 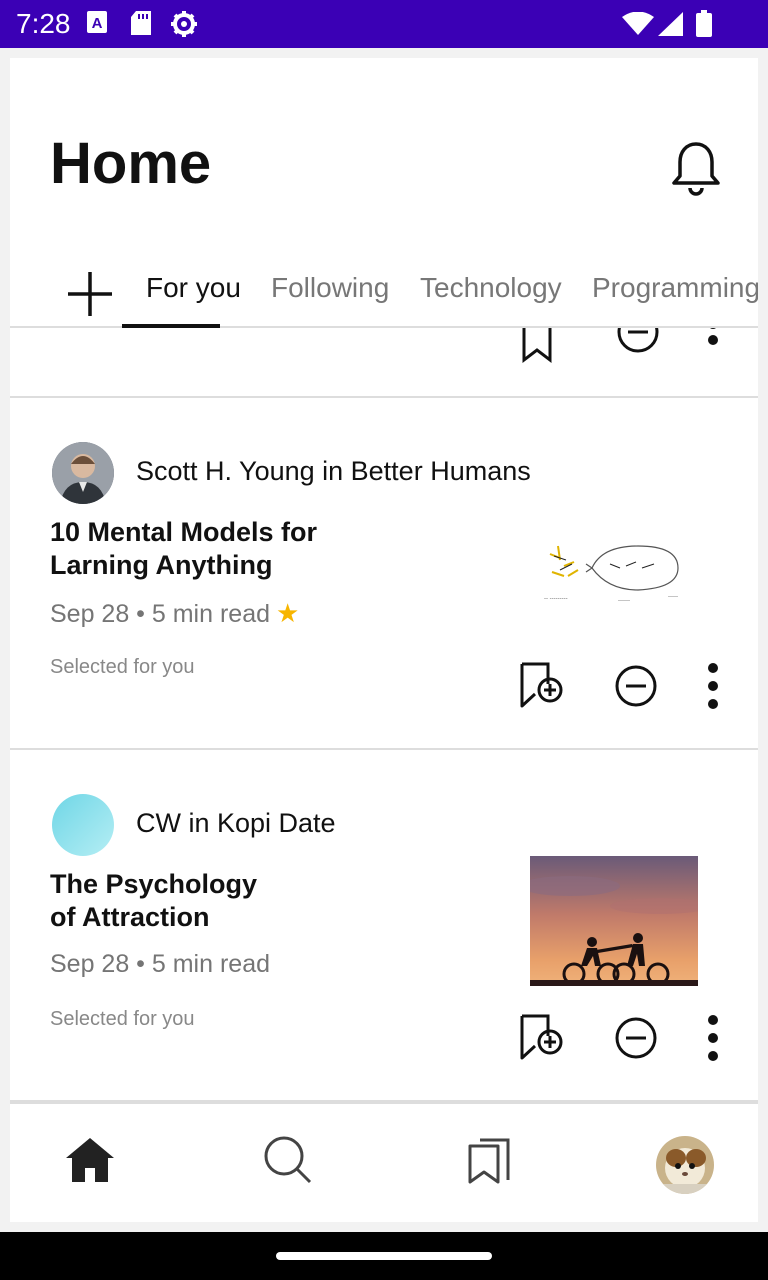 I want to click on article-thumbnail: -- --------- ------ -----, so click(x=614, y=581).